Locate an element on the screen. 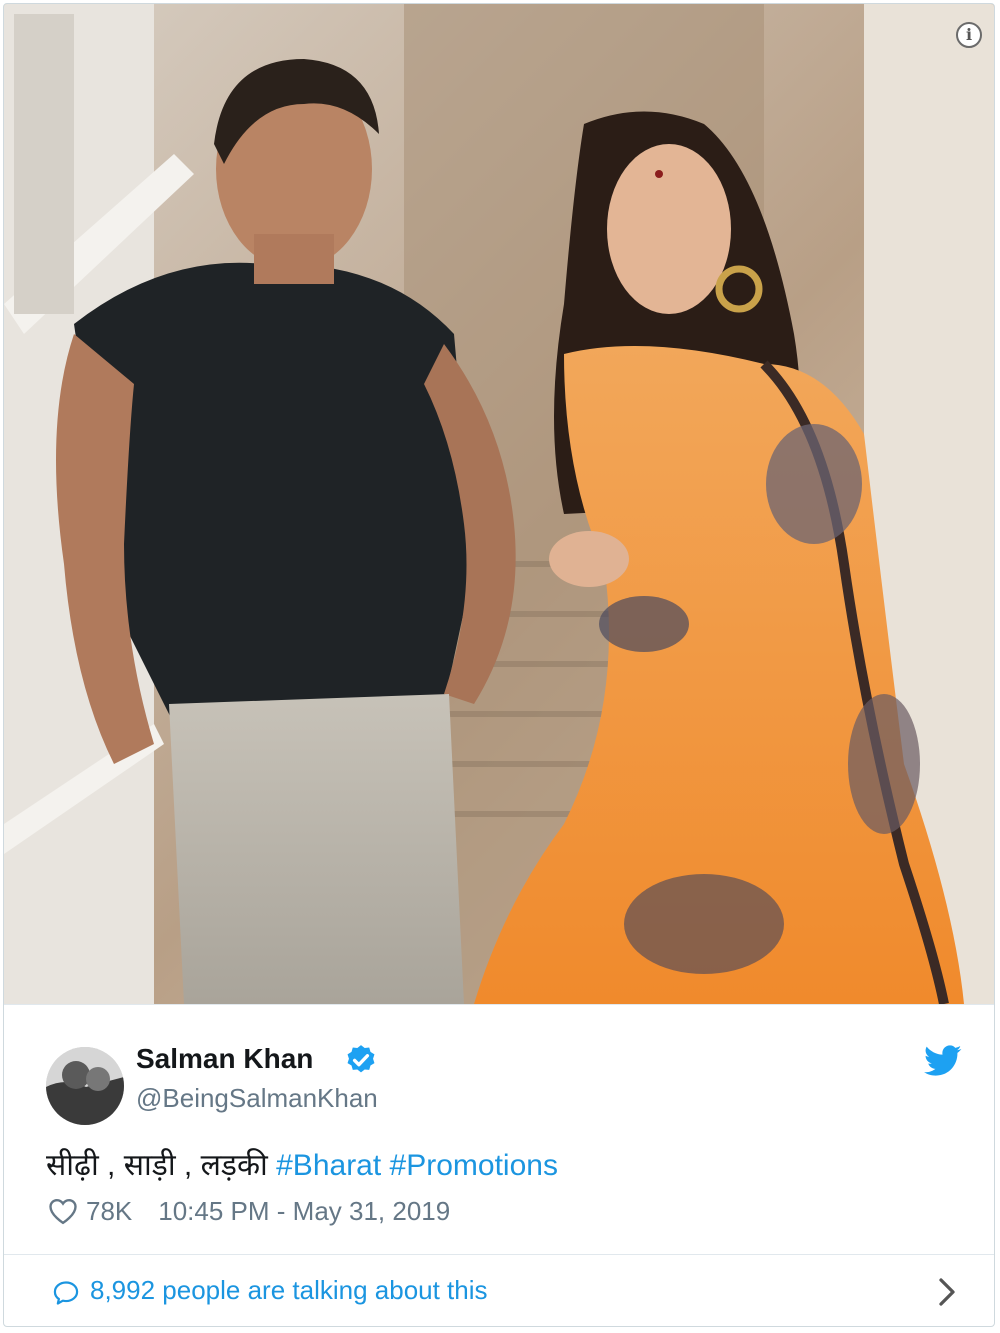 The height and width of the screenshot is (1333, 1000). info-icon: i is located at coordinates (969, 35).